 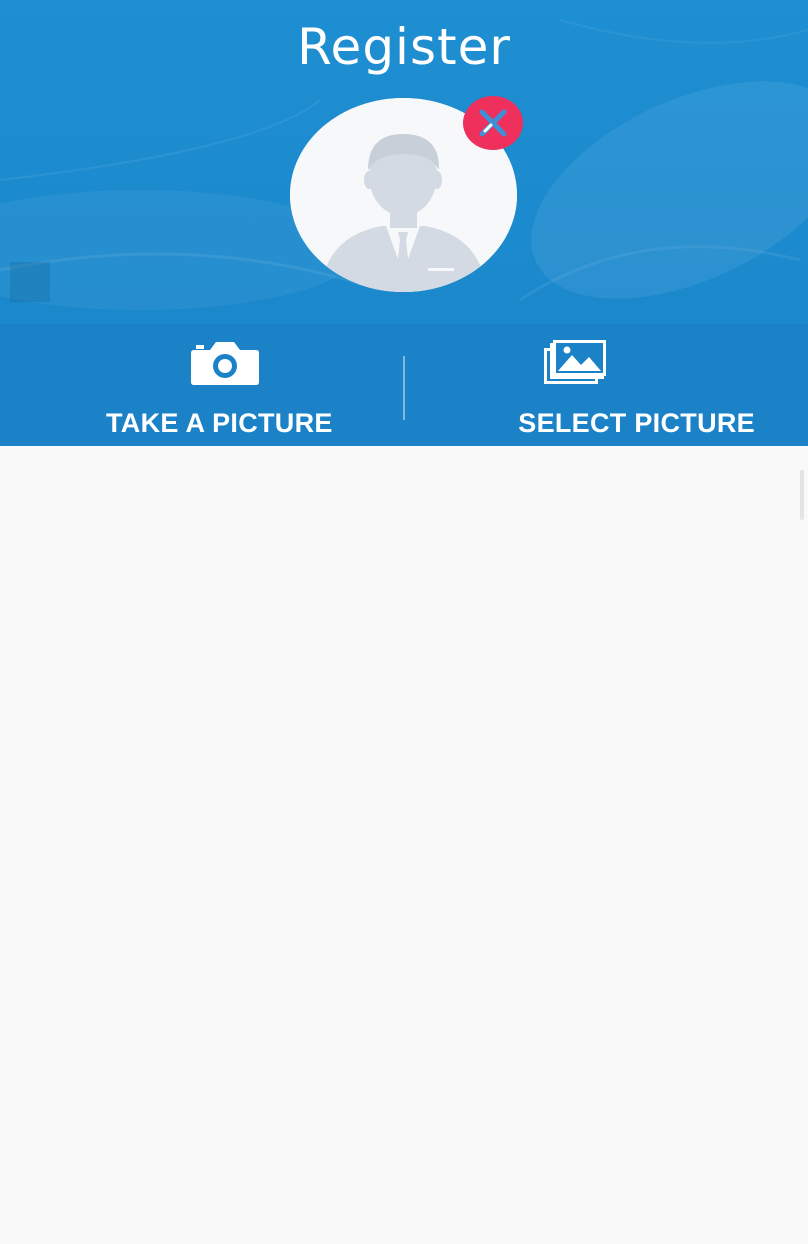 I want to click on select-picture-label: SELECT PICTURE, so click(x=636, y=423).